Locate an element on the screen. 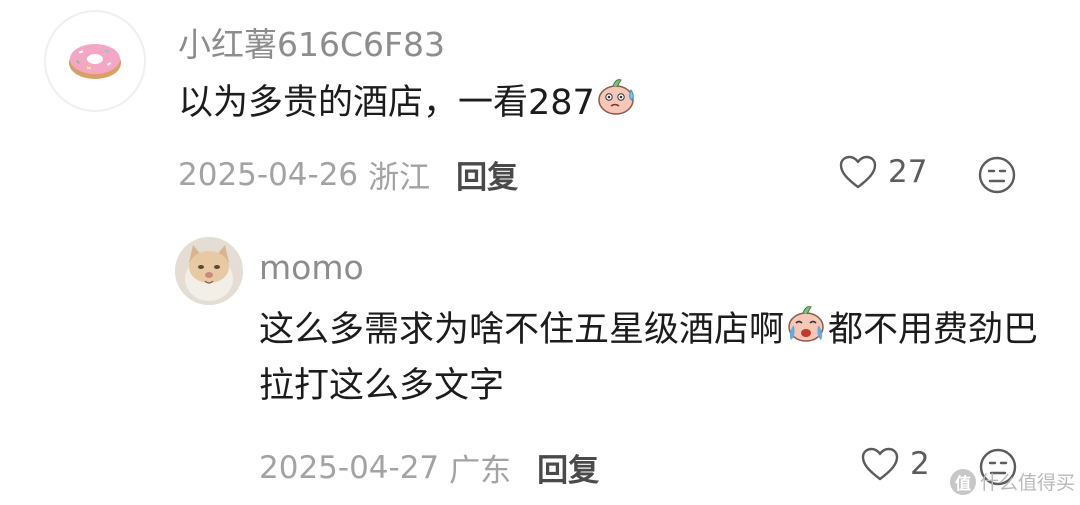 Image resolution: width=1080 pixels, height=505 pixels. cat-avatar-icon is located at coordinates (209, 271).